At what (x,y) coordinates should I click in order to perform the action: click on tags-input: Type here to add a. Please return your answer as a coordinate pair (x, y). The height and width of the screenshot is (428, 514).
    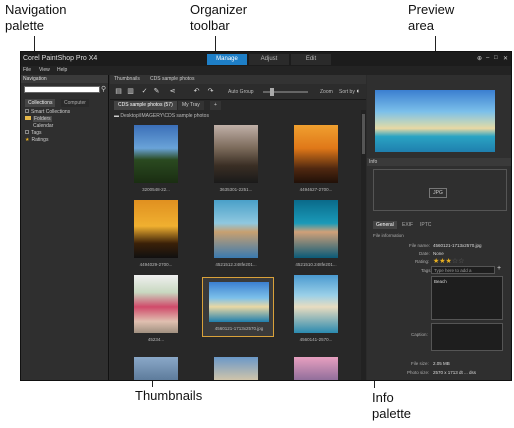
    Looking at the image, I should click on (463, 270).